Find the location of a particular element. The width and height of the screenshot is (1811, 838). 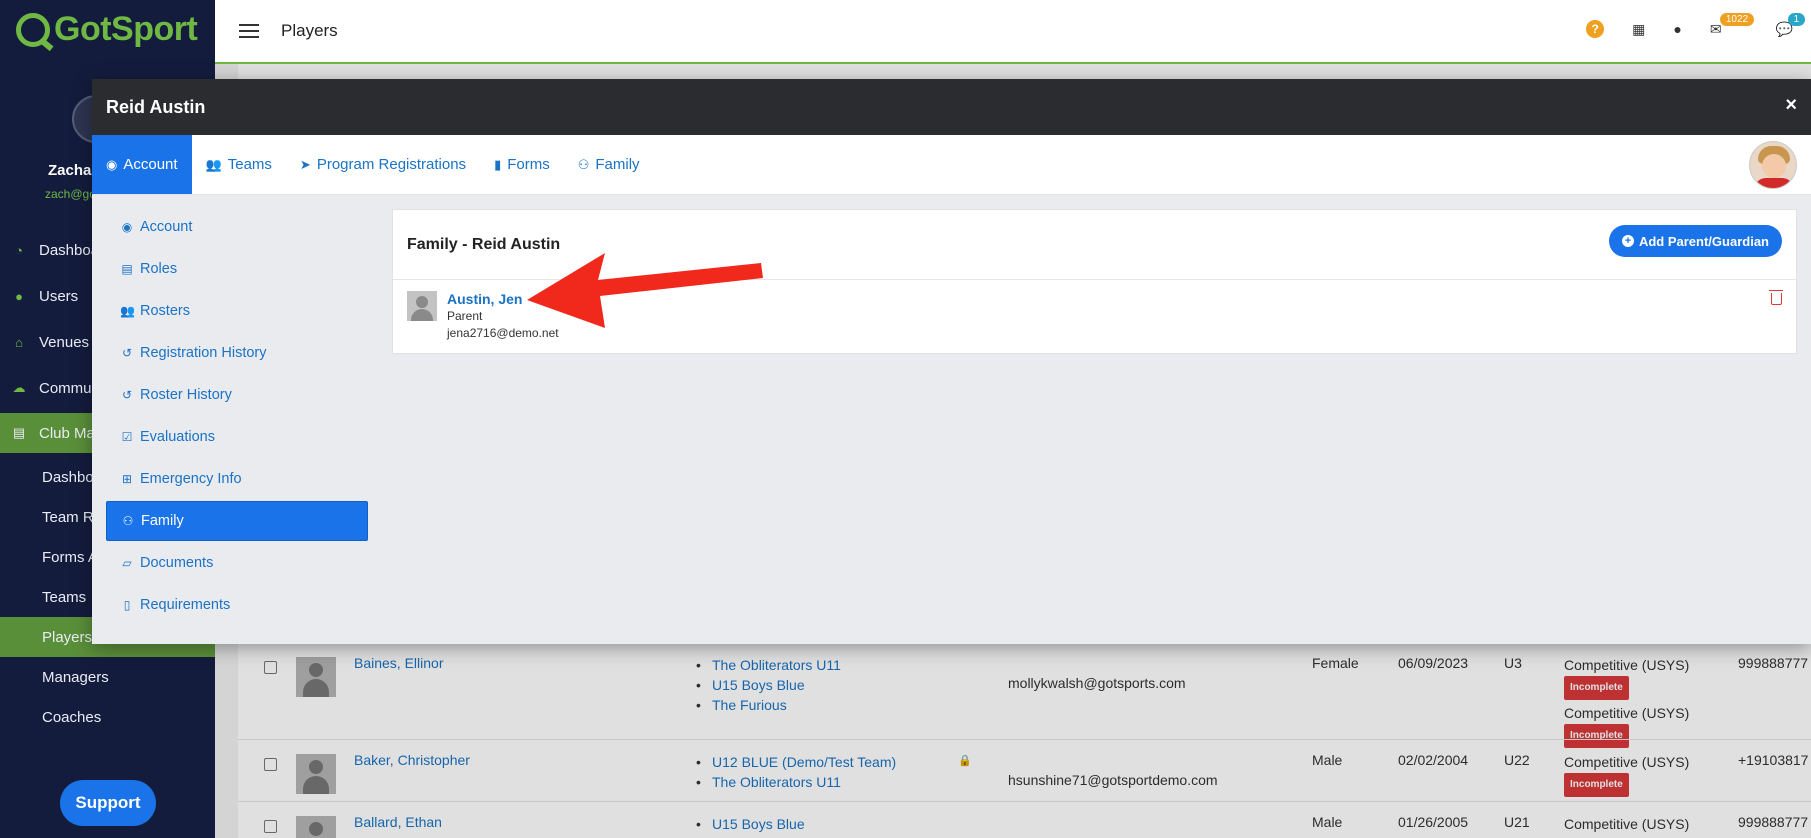

tab-teams: 👥 Teams is located at coordinates (239, 164).